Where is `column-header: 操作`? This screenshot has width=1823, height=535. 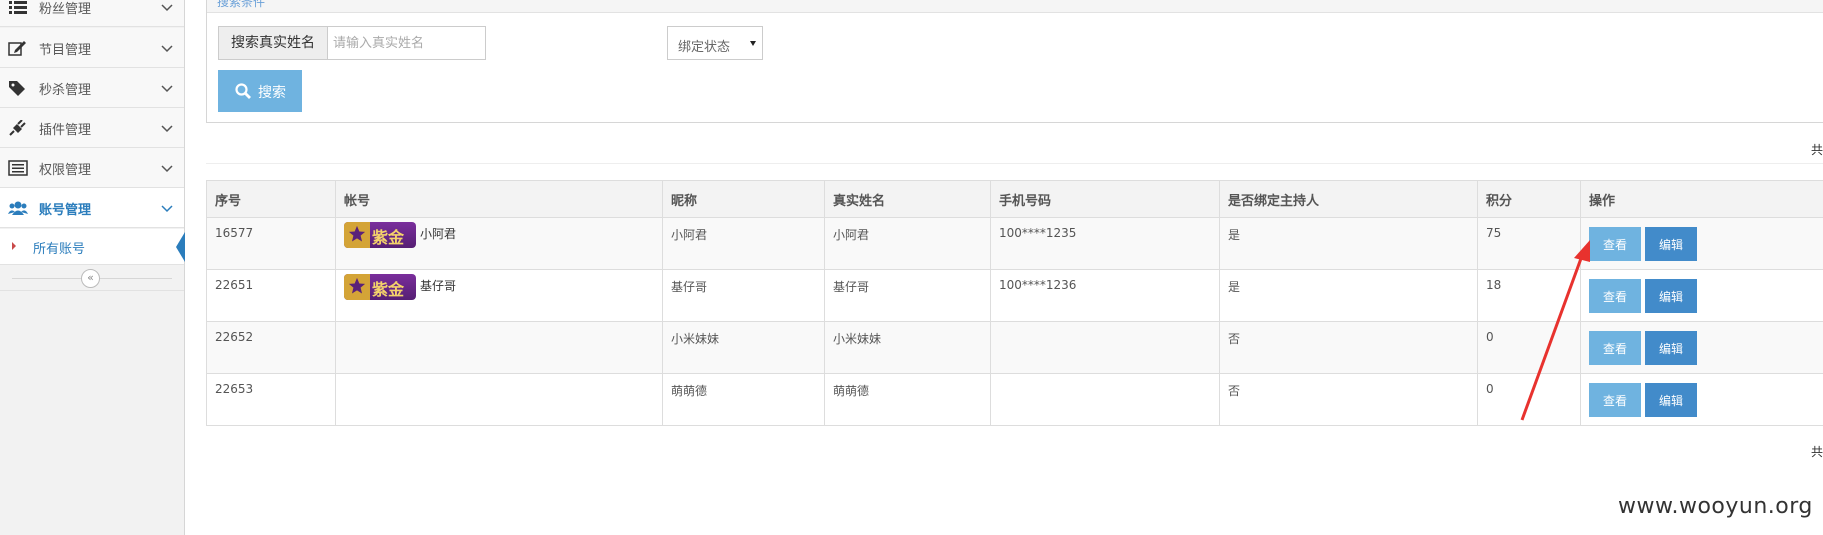 column-header: 操作 is located at coordinates (1701, 199).